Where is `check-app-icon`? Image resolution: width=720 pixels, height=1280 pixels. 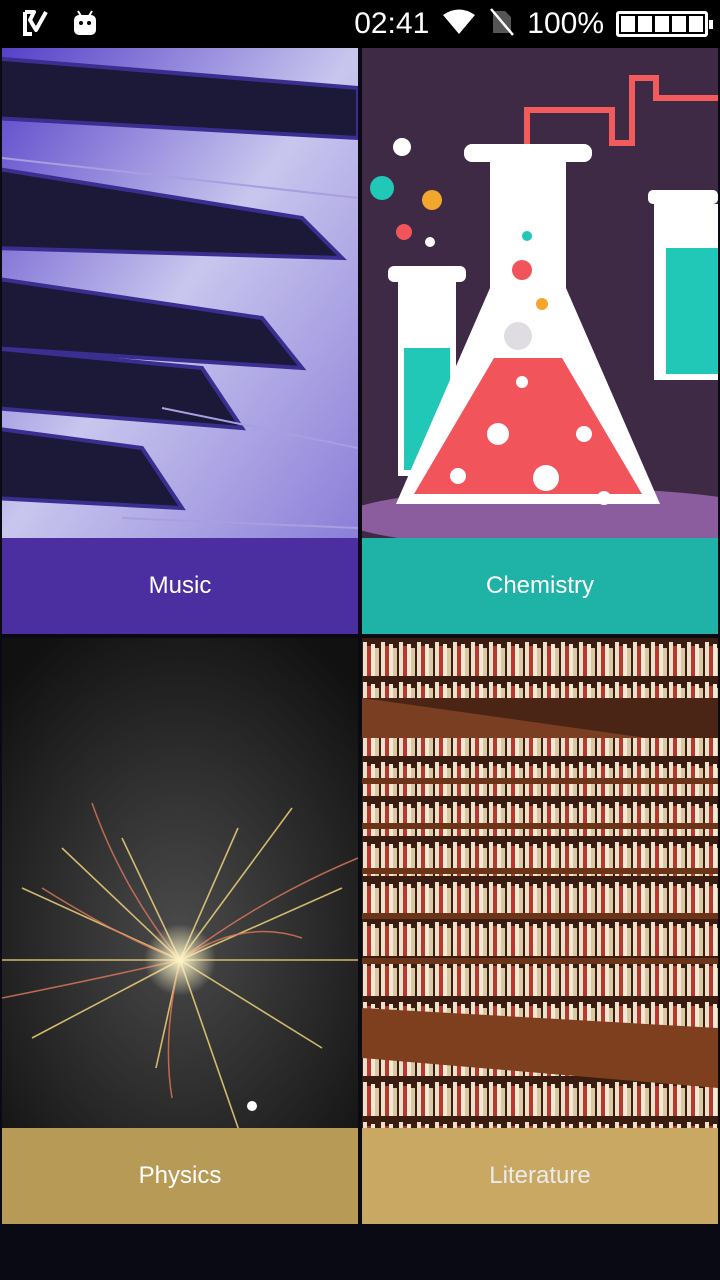 check-app-icon is located at coordinates (36, 25).